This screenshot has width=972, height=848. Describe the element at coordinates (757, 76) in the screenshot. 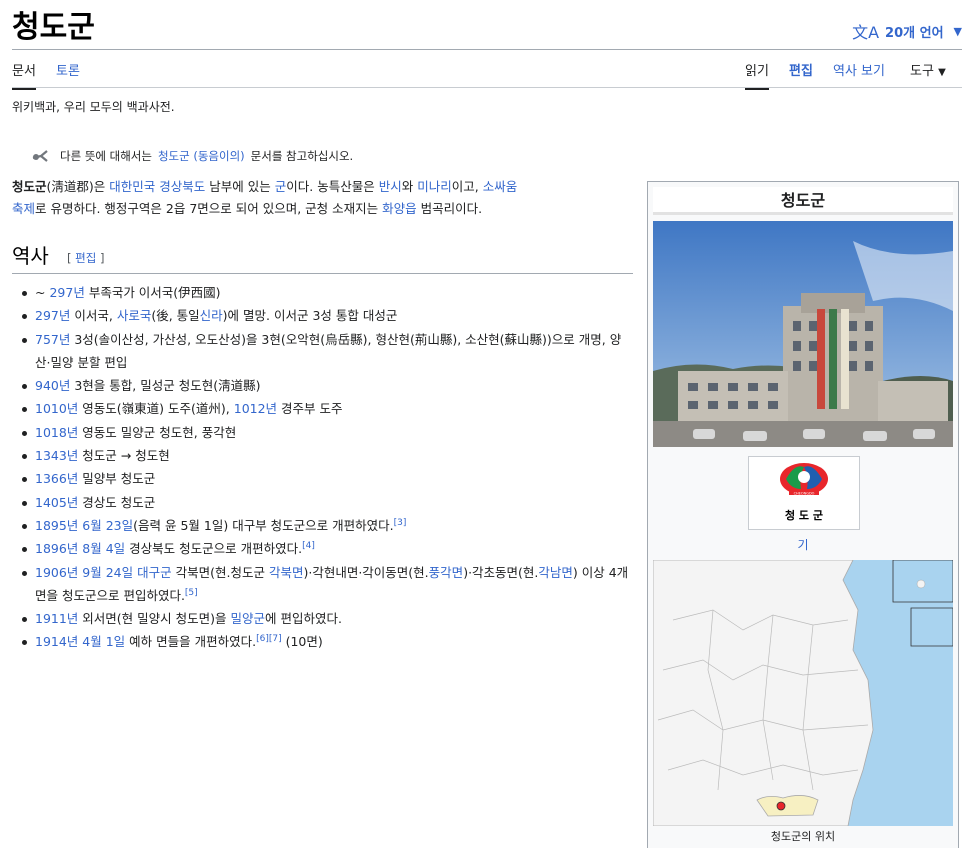

I see `tab-read: 읽기` at that location.